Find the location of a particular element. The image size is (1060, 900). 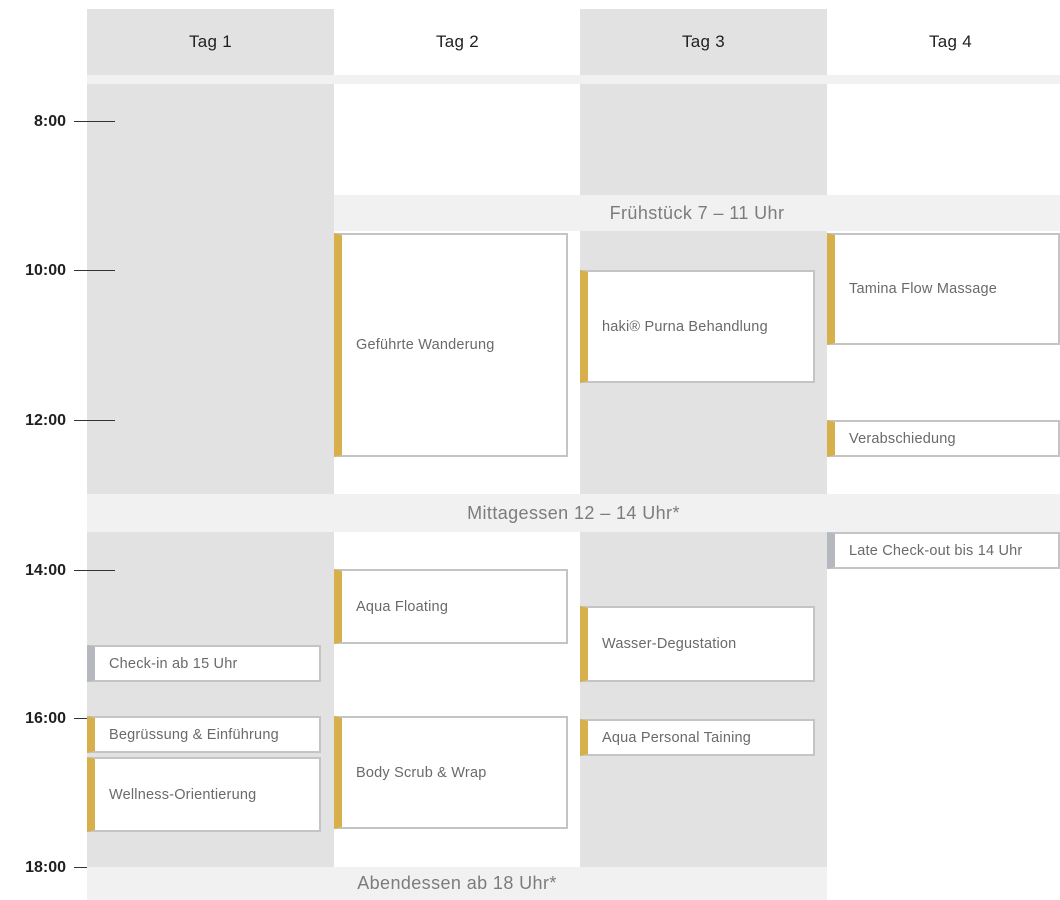

day4-header: Tag 4 is located at coordinates (950, 41).